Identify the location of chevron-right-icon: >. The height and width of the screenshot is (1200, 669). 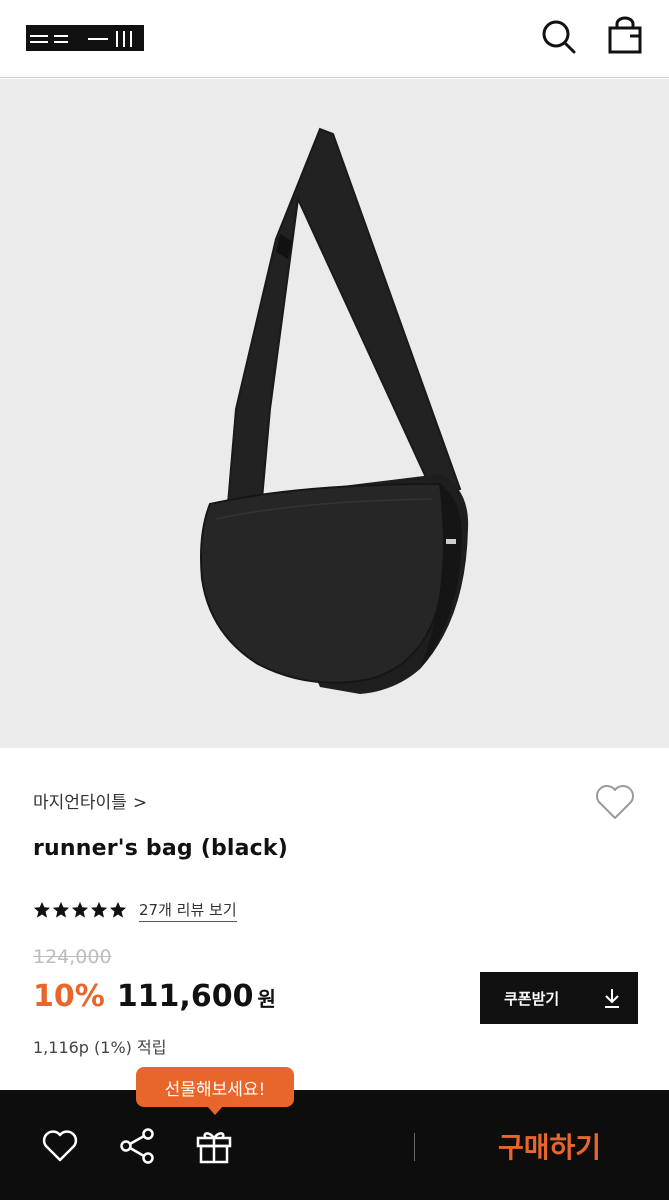
(140, 803).